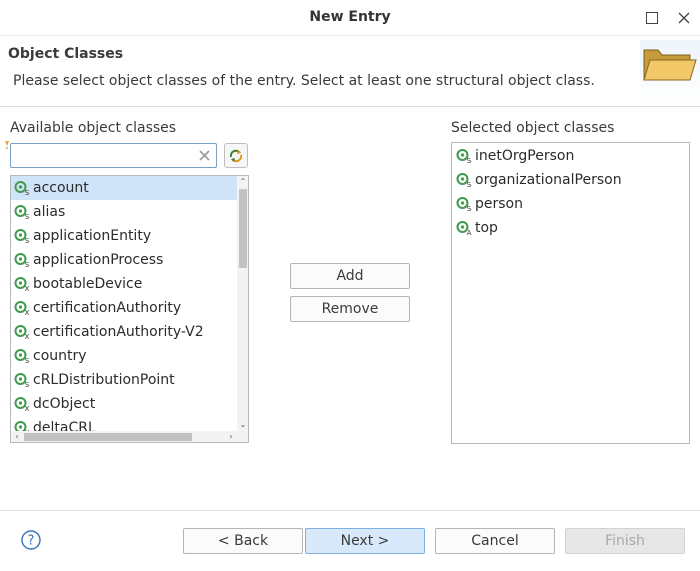 This screenshot has height=571, width=700. I want to click on scroll-left-icon: ‹, so click(17, 436).